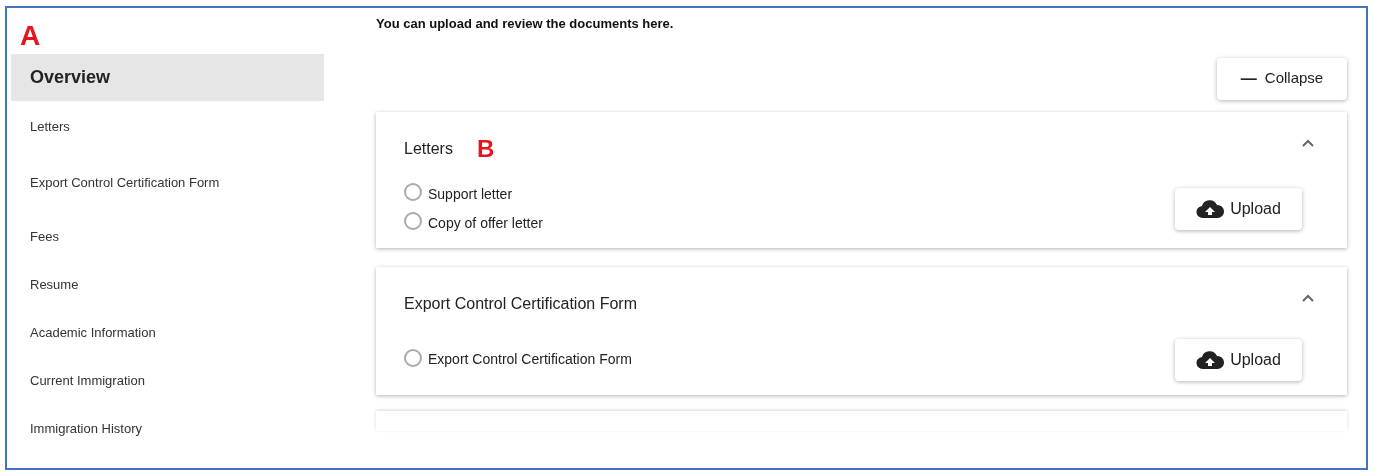  What do you see at coordinates (470, 194) in the screenshot?
I see `document-label: Support letter` at bounding box center [470, 194].